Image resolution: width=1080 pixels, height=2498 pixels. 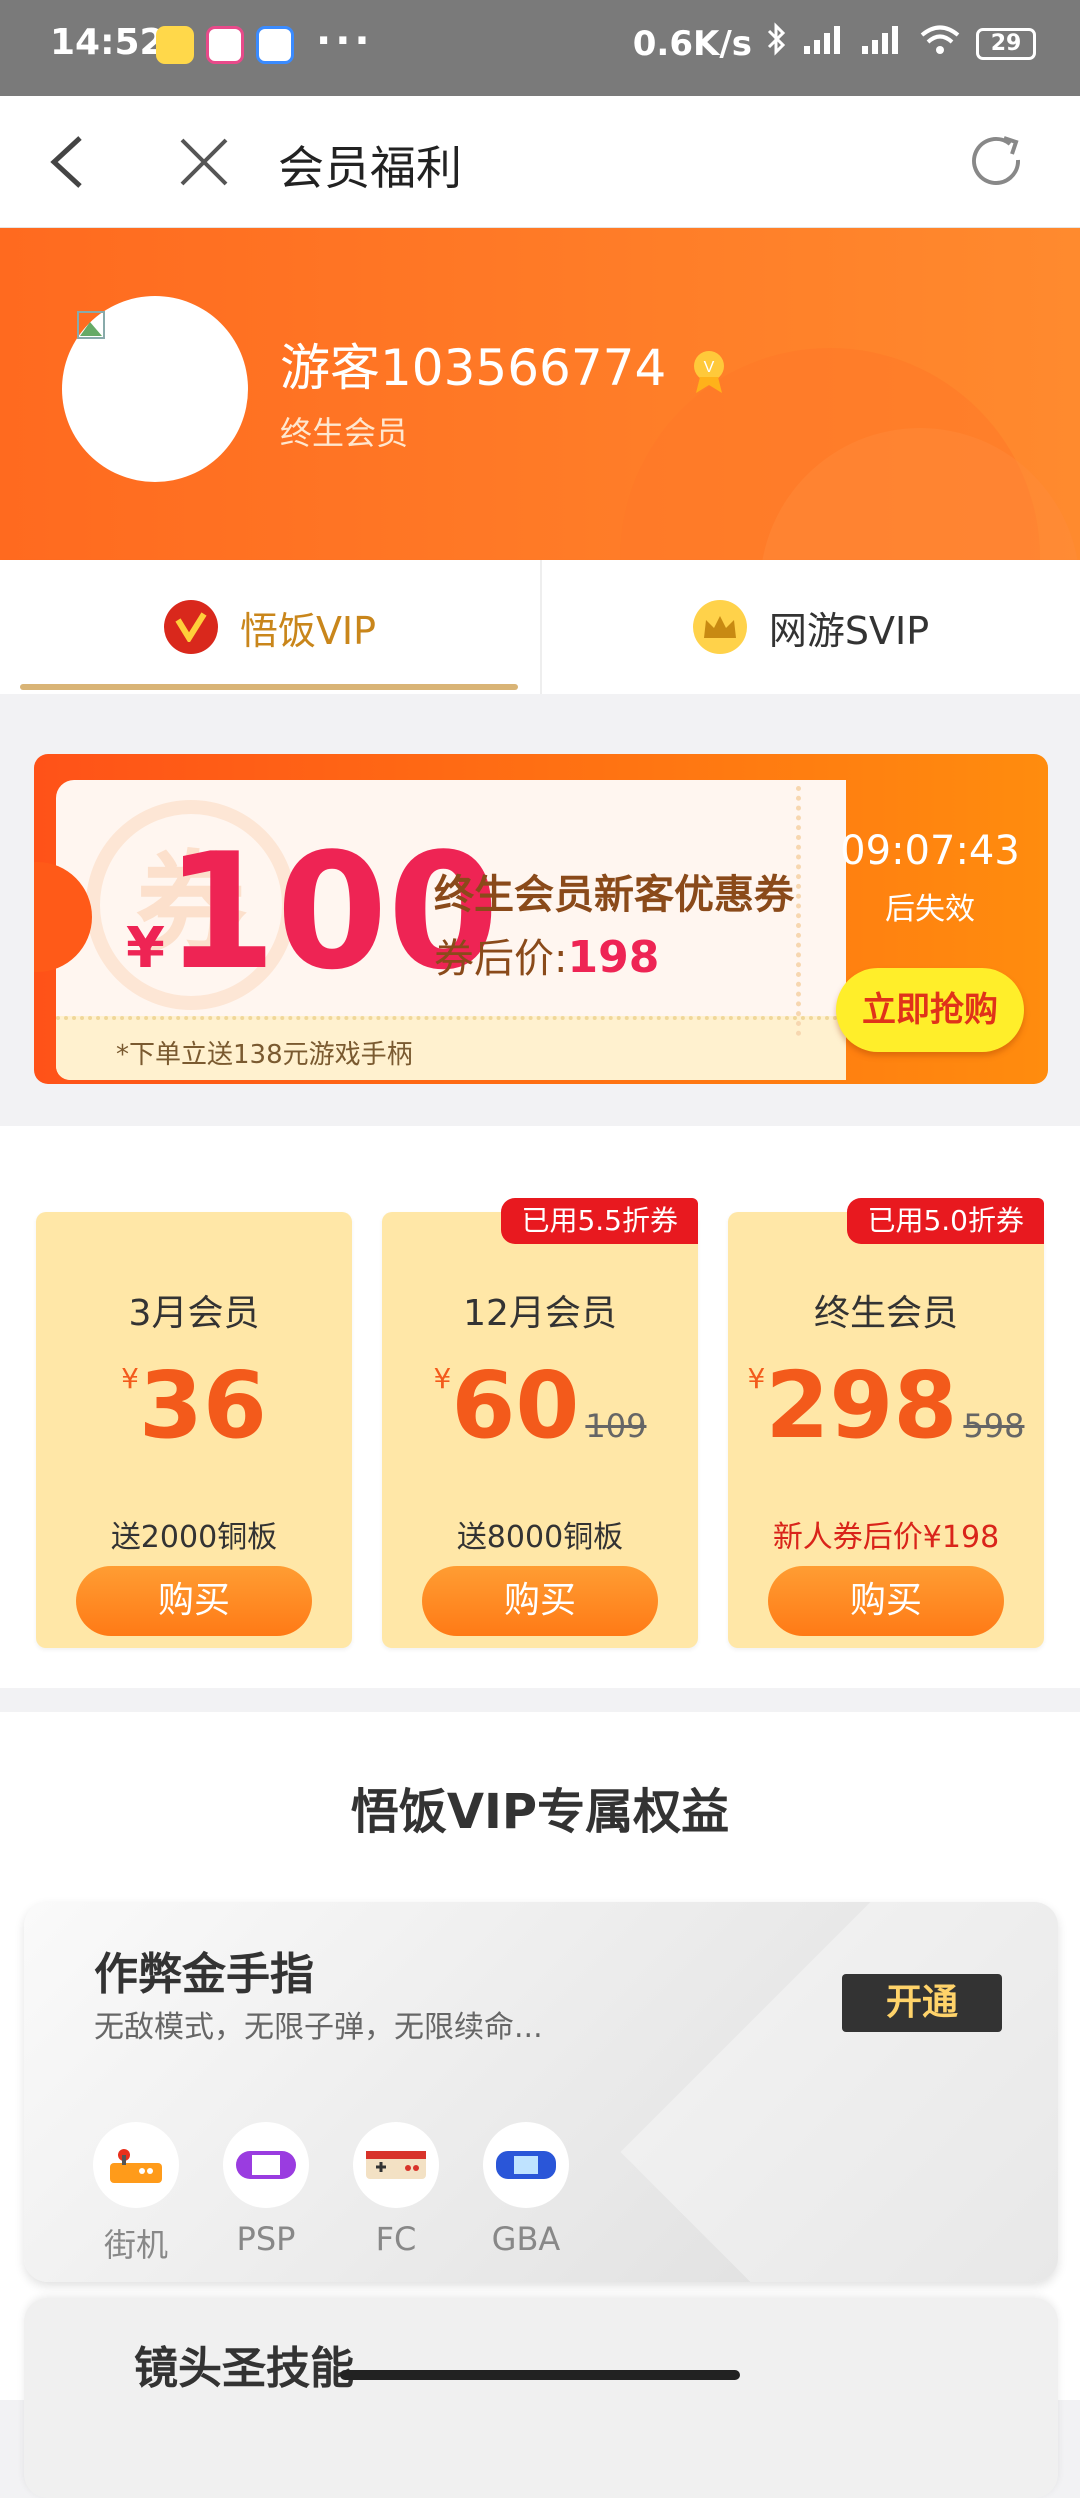 What do you see at coordinates (540, 2375) in the screenshot?
I see `home-indicator` at bounding box center [540, 2375].